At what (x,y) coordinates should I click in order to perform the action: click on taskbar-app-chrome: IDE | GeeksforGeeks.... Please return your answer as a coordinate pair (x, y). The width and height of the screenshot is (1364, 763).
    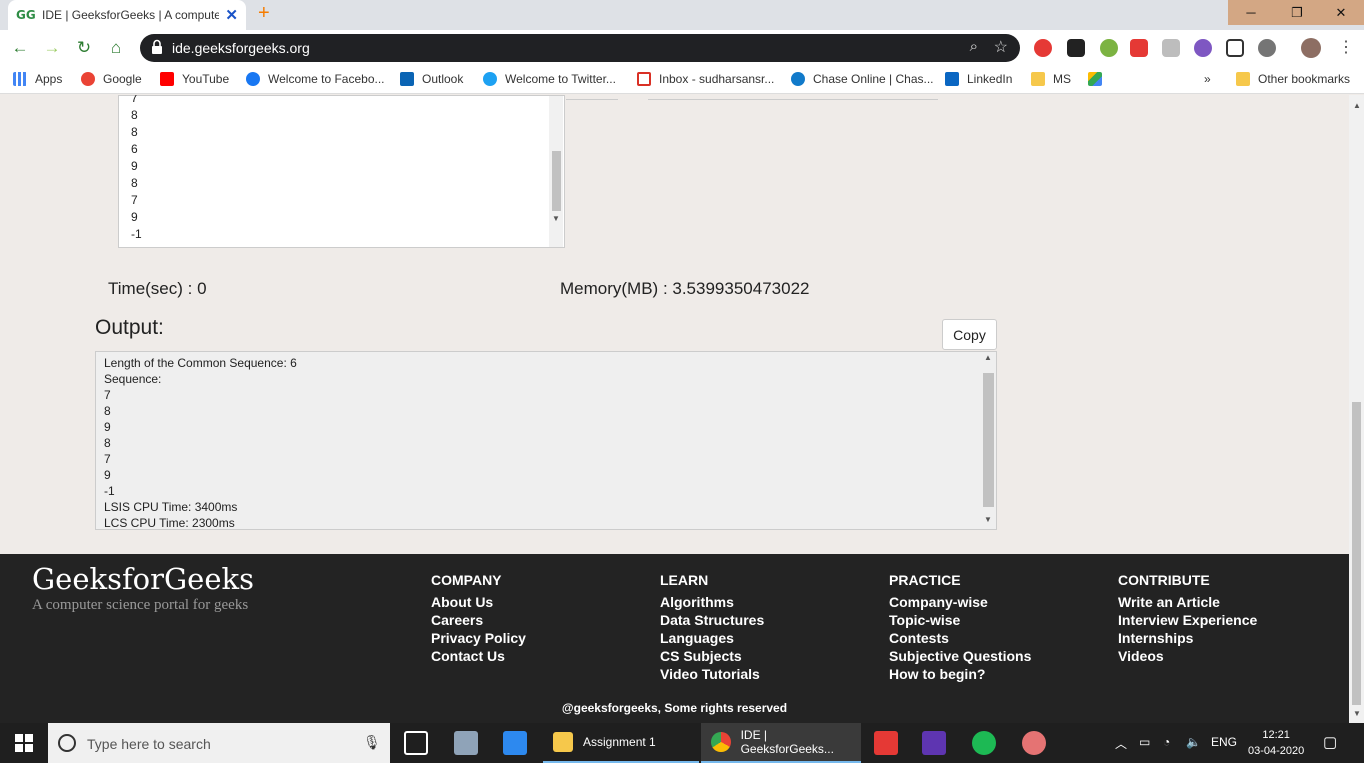
    Looking at the image, I should click on (781, 743).